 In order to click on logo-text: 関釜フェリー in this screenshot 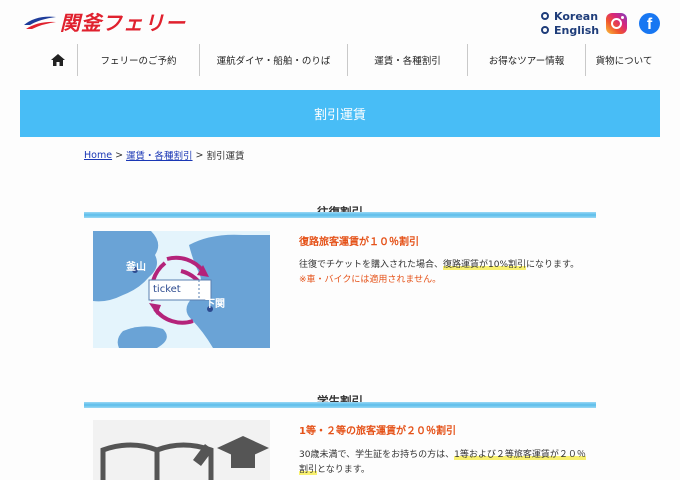, I will do `click(123, 22)`.